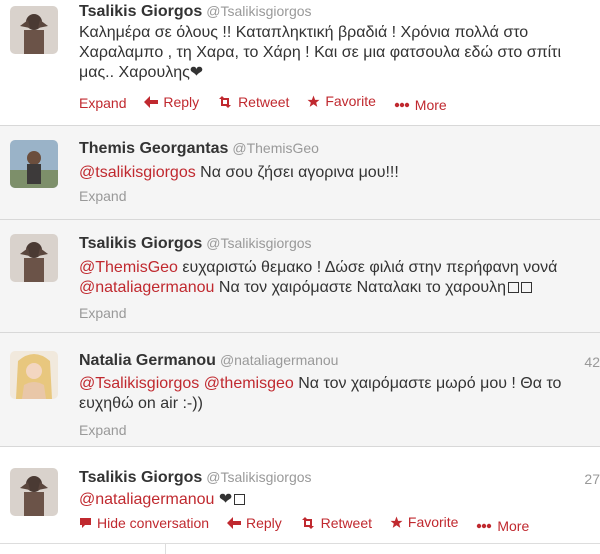 This screenshot has height=554, width=600. Describe the element at coordinates (339, 404) in the screenshot. I see `tweet-text-line: ευχηθώ on air :-))` at that location.